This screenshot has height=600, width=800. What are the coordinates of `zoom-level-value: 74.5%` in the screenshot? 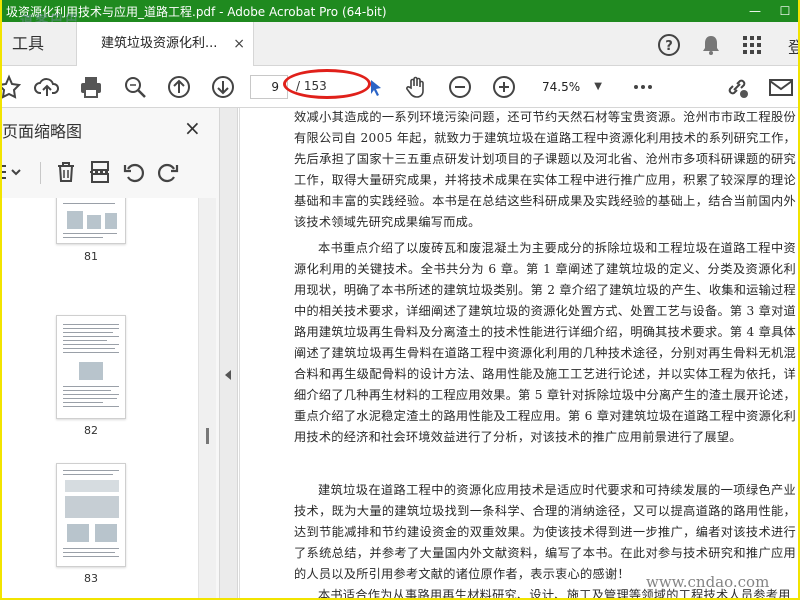 It's located at (561, 87).